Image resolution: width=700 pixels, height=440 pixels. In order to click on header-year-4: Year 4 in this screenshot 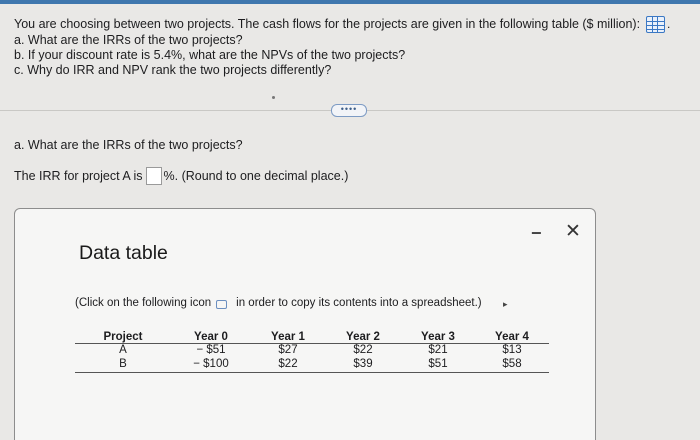, I will do `click(512, 335)`.